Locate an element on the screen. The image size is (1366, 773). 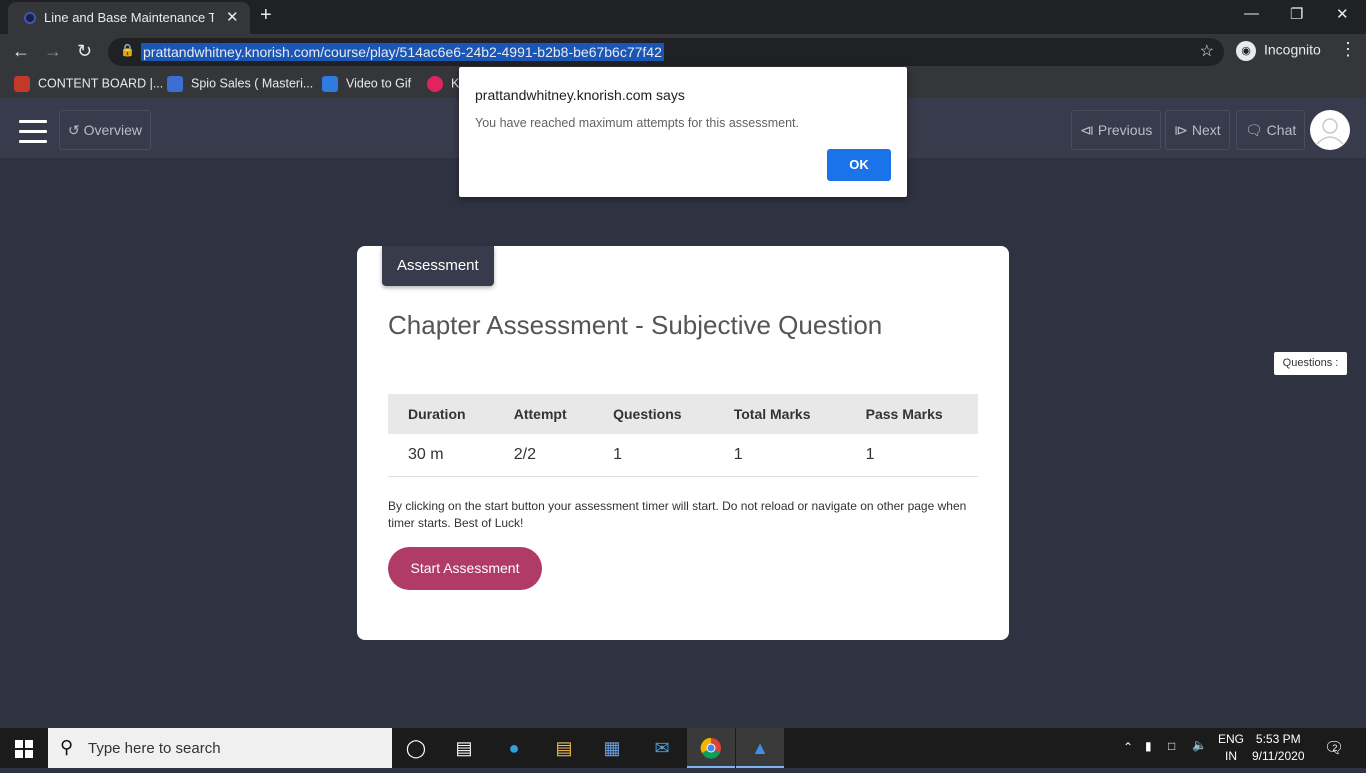
incognito-icon: ◉ is located at coordinates (1246, 51).